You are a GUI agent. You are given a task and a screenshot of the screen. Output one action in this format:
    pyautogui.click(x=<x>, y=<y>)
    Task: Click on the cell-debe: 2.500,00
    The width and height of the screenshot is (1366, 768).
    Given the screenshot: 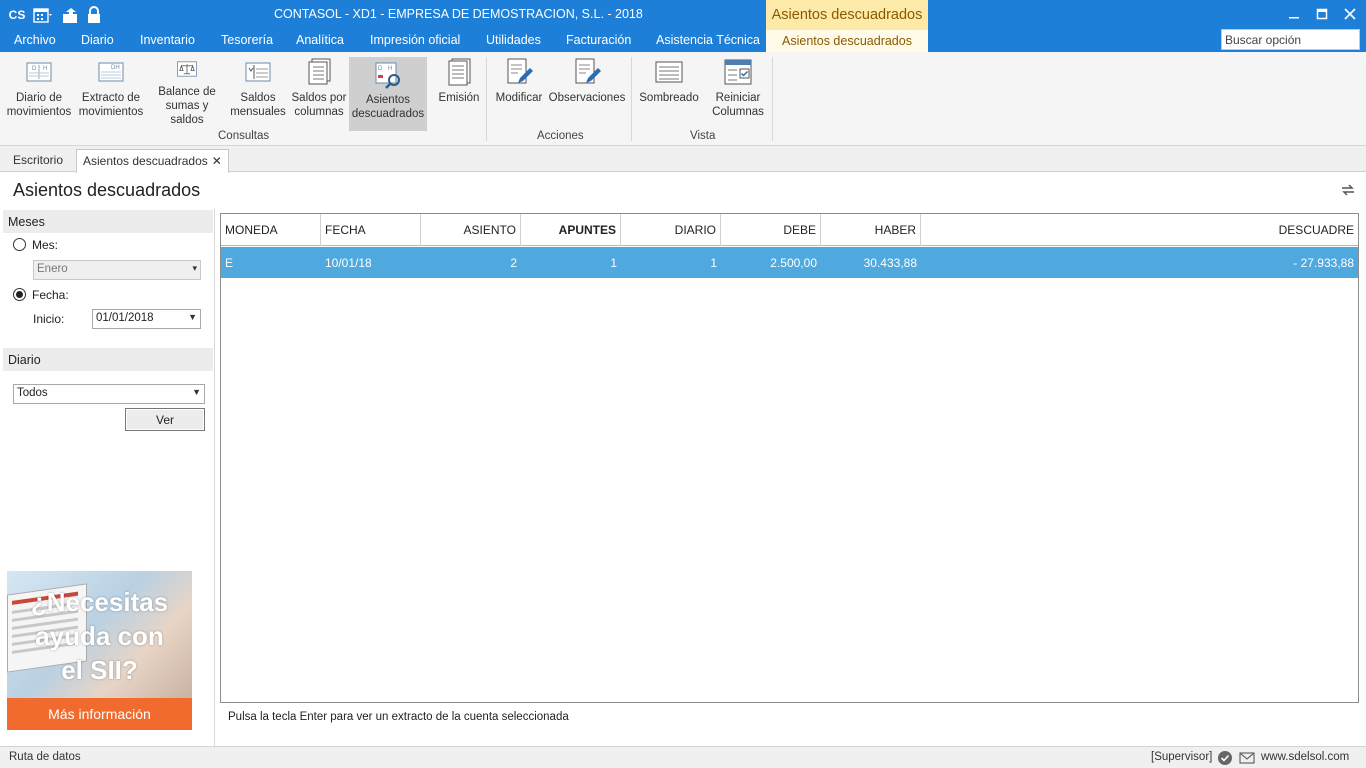 What is the action you would take?
    pyautogui.click(x=793, y=263)
    